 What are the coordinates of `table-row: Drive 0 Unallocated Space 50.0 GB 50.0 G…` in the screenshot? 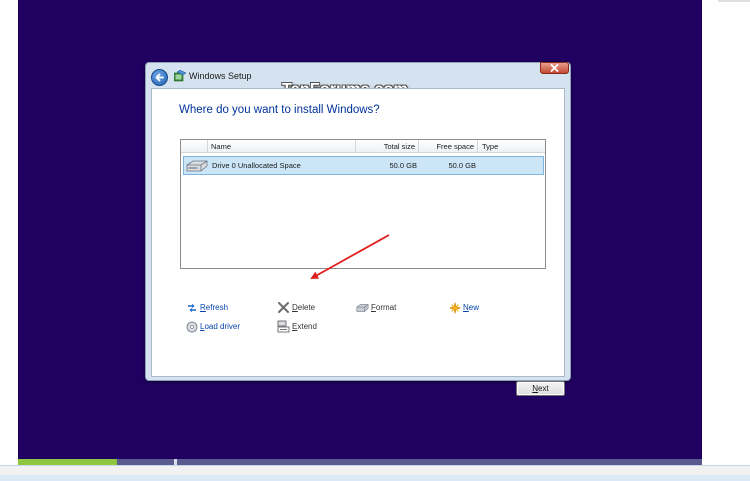 It's located at (363, 165).